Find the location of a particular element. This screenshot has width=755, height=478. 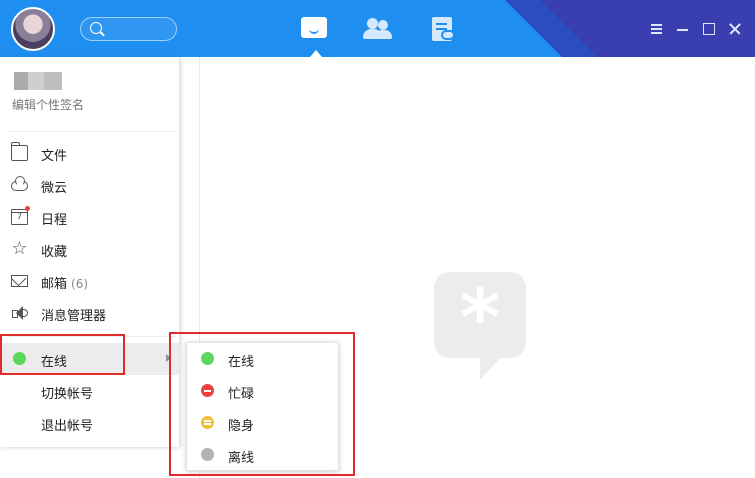

close-icon is located at coordinates (735, 29).